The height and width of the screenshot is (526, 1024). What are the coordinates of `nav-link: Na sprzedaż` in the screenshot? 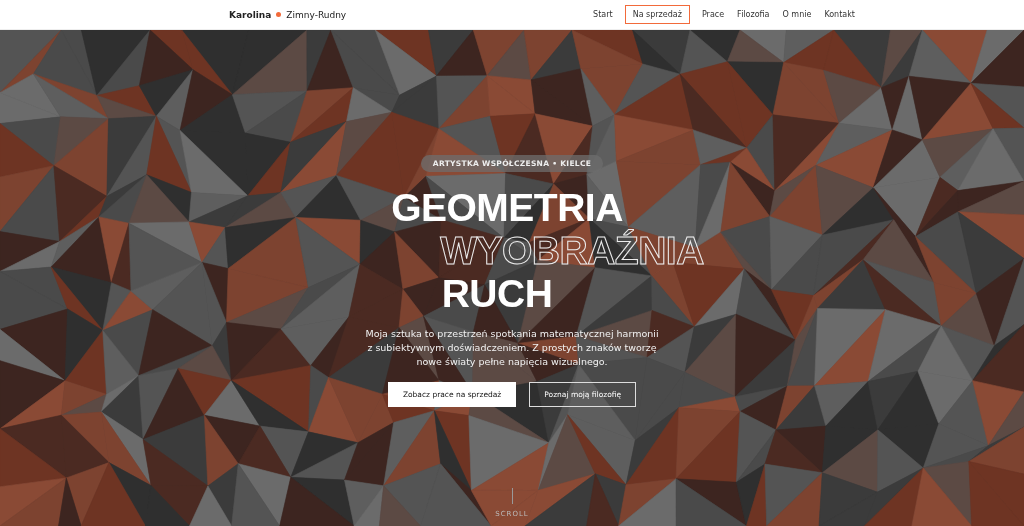 It's located at (657, 14).